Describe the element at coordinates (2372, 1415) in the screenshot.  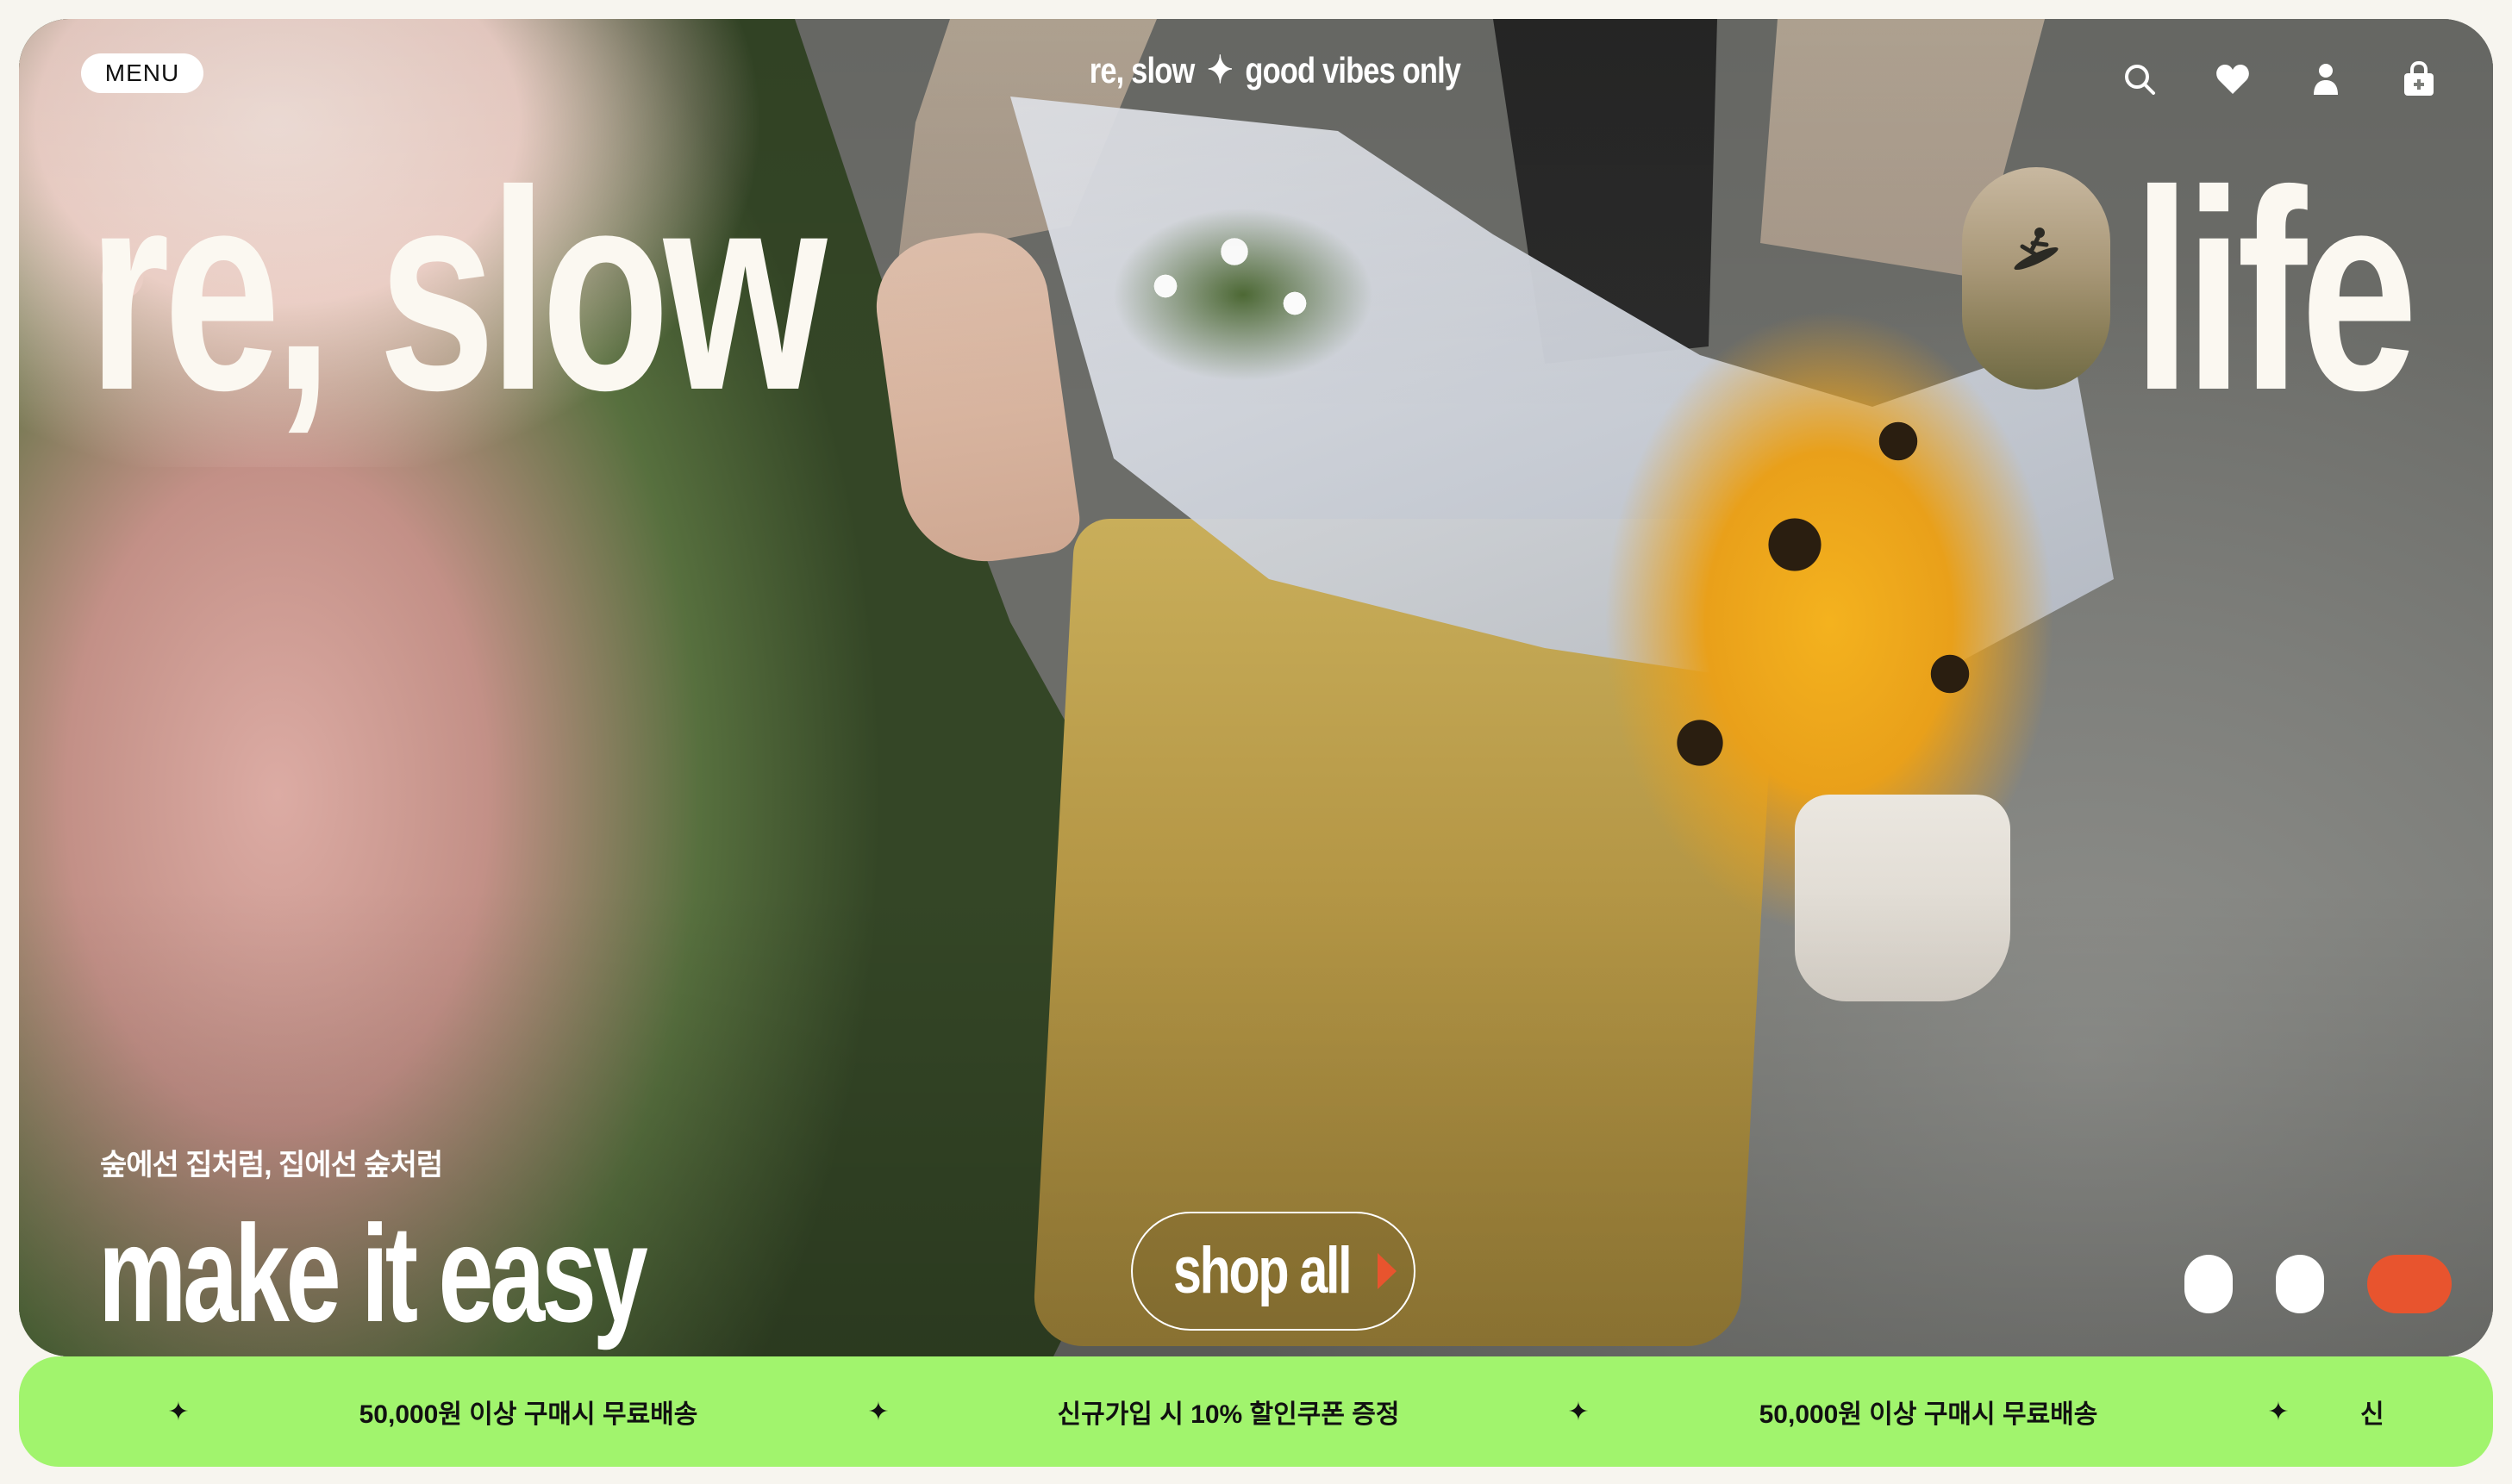
I see `marquee-item: 신` at that location.